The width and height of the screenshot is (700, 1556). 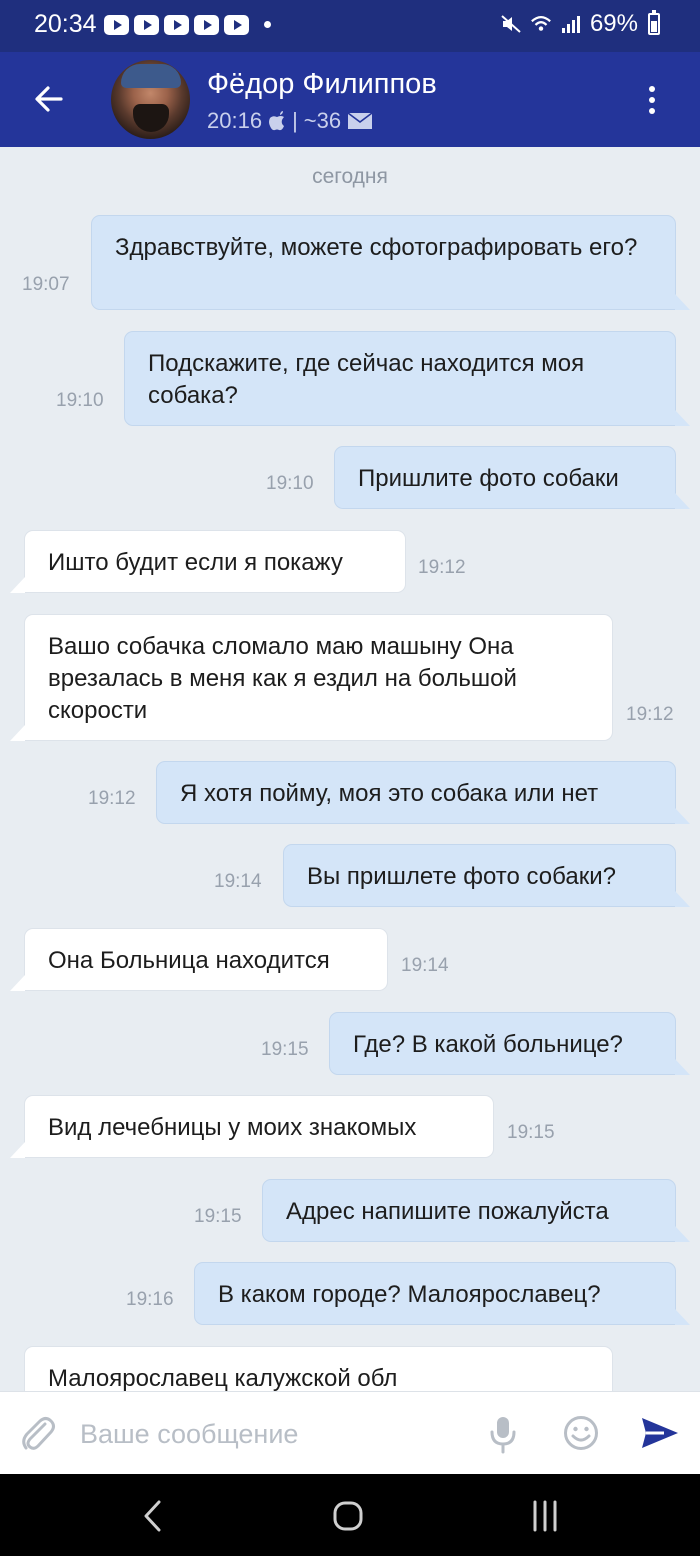 I want to click on chat-header: Фёдор Филиппов 20:16 | ~36, so click(x=350, y=99).